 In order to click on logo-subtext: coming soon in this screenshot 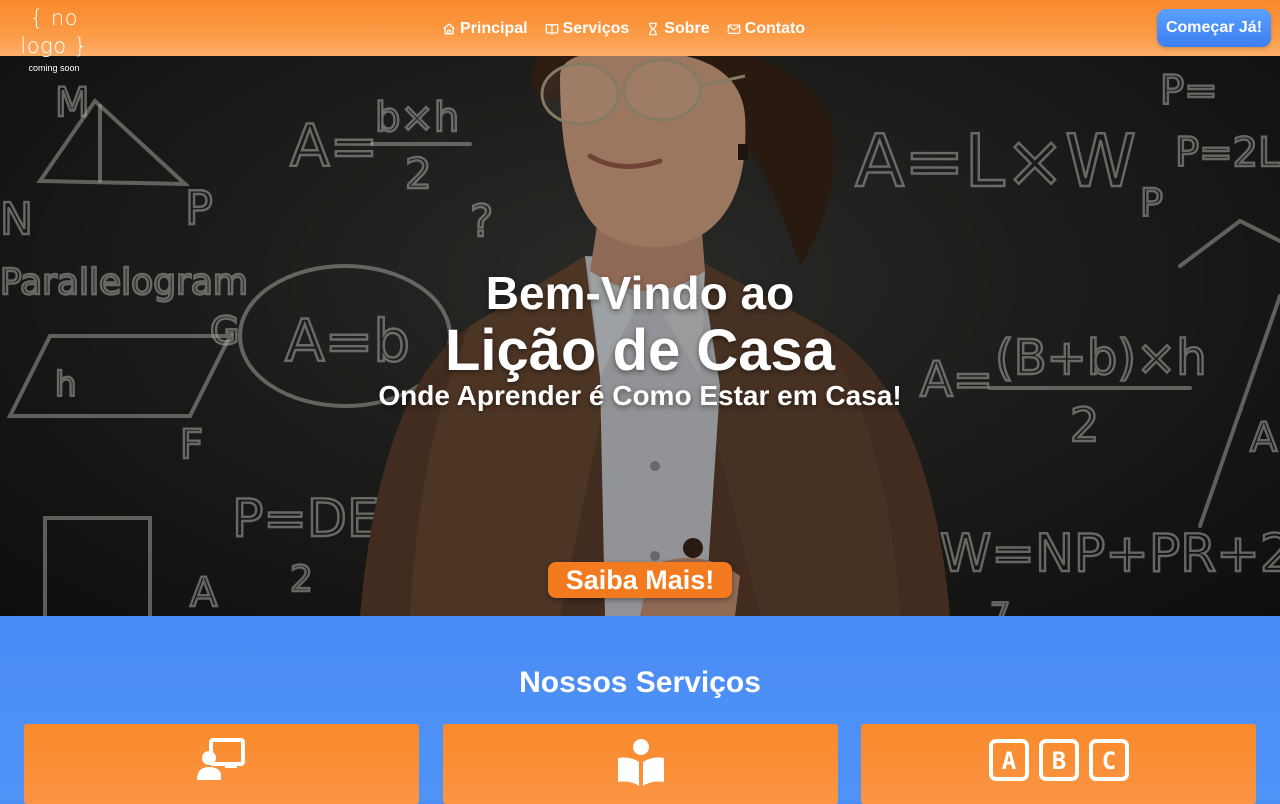, I will do `click(54, 68)`.